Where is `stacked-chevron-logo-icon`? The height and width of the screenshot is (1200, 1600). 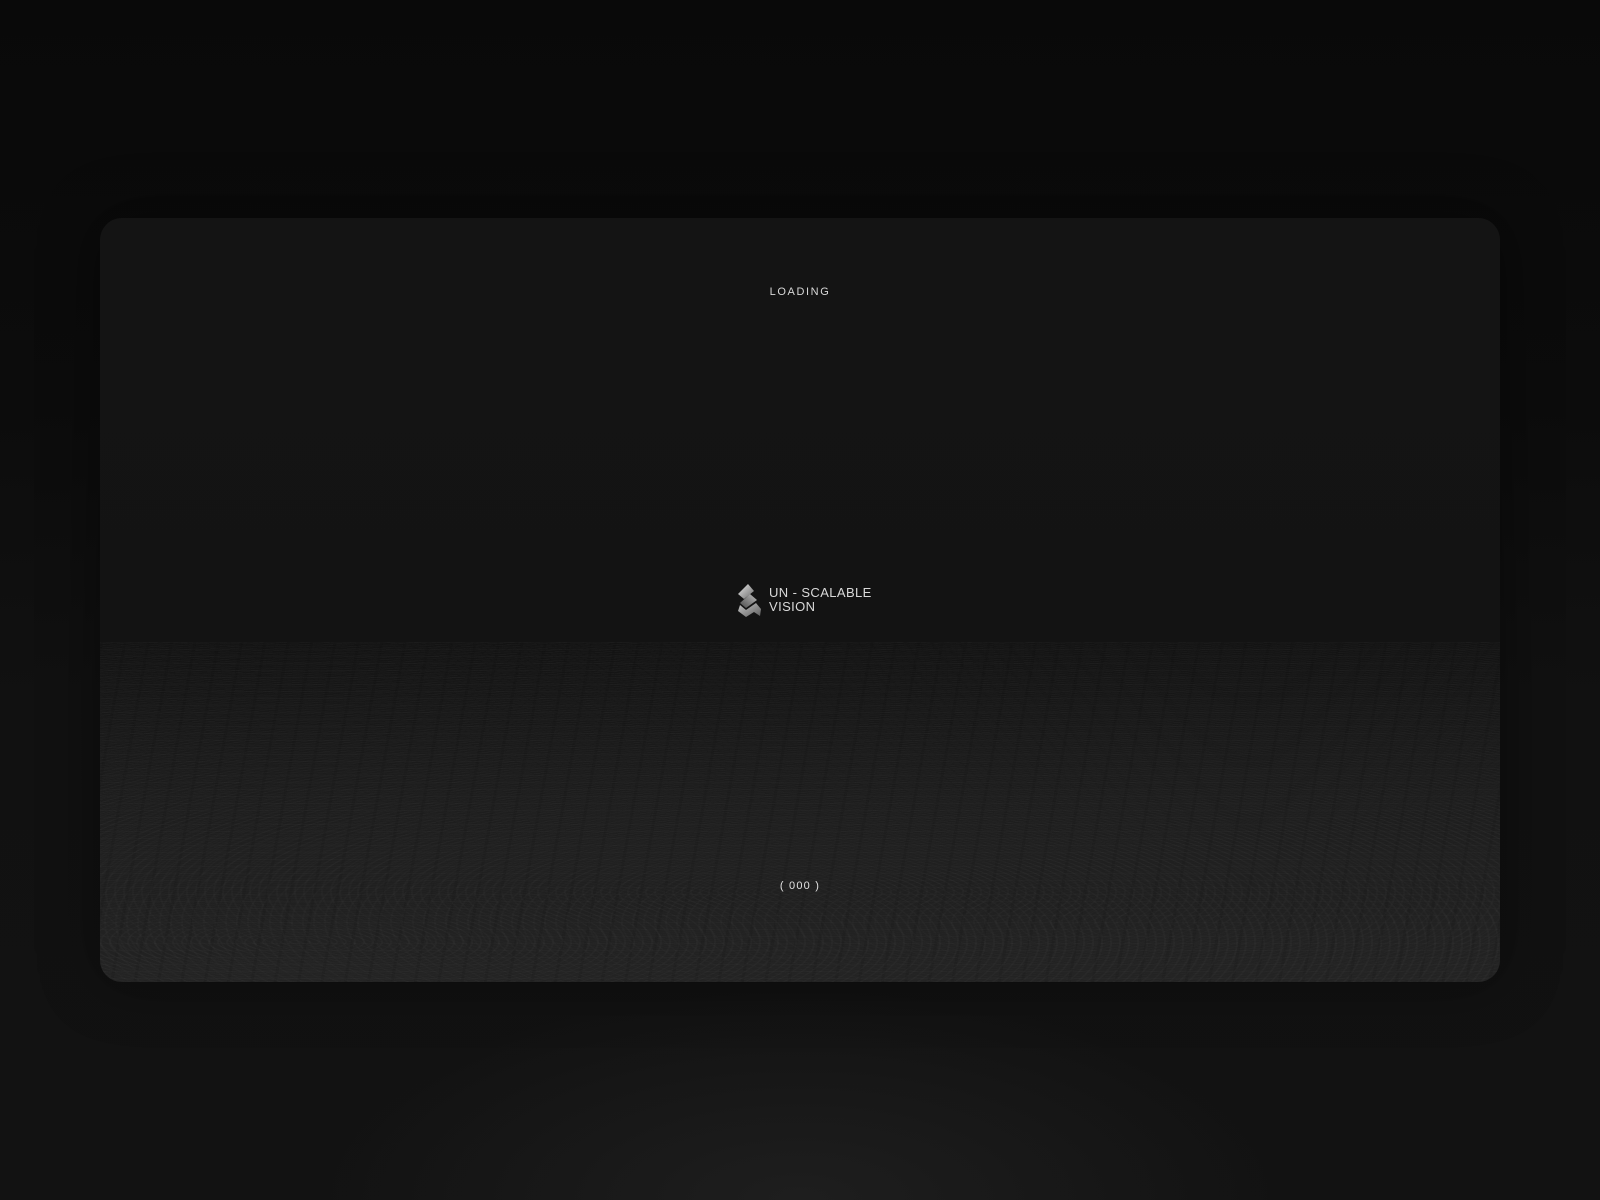
stacked-chevron-logo-icon is located at coordinates (749, 600).